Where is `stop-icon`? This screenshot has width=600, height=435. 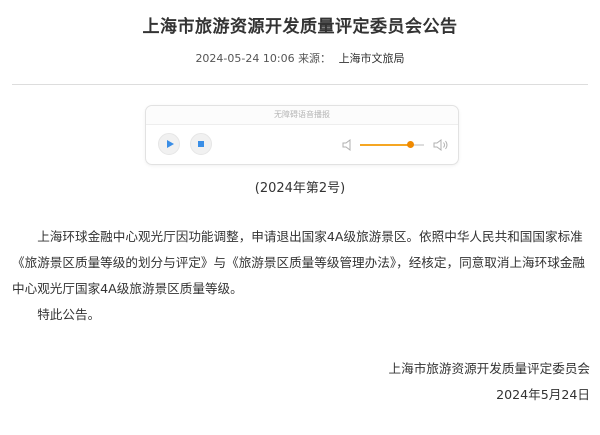 stop-icon is located at coordinates (201, 144).